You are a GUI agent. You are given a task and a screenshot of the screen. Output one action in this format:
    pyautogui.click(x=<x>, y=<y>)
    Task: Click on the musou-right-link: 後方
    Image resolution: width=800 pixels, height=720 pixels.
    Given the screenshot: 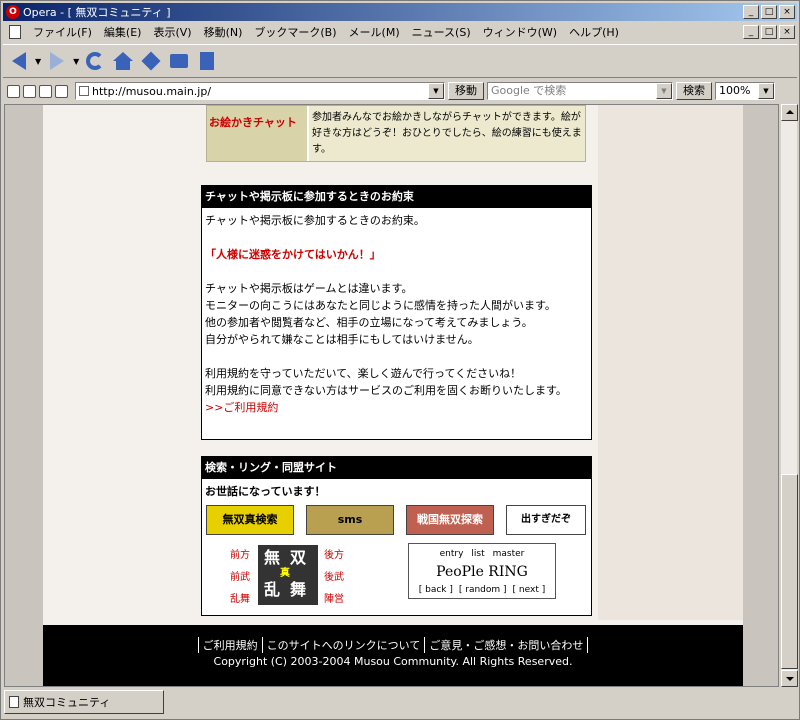 What is the action you would take?
    pyautogui.click(x=334, y=555)
    